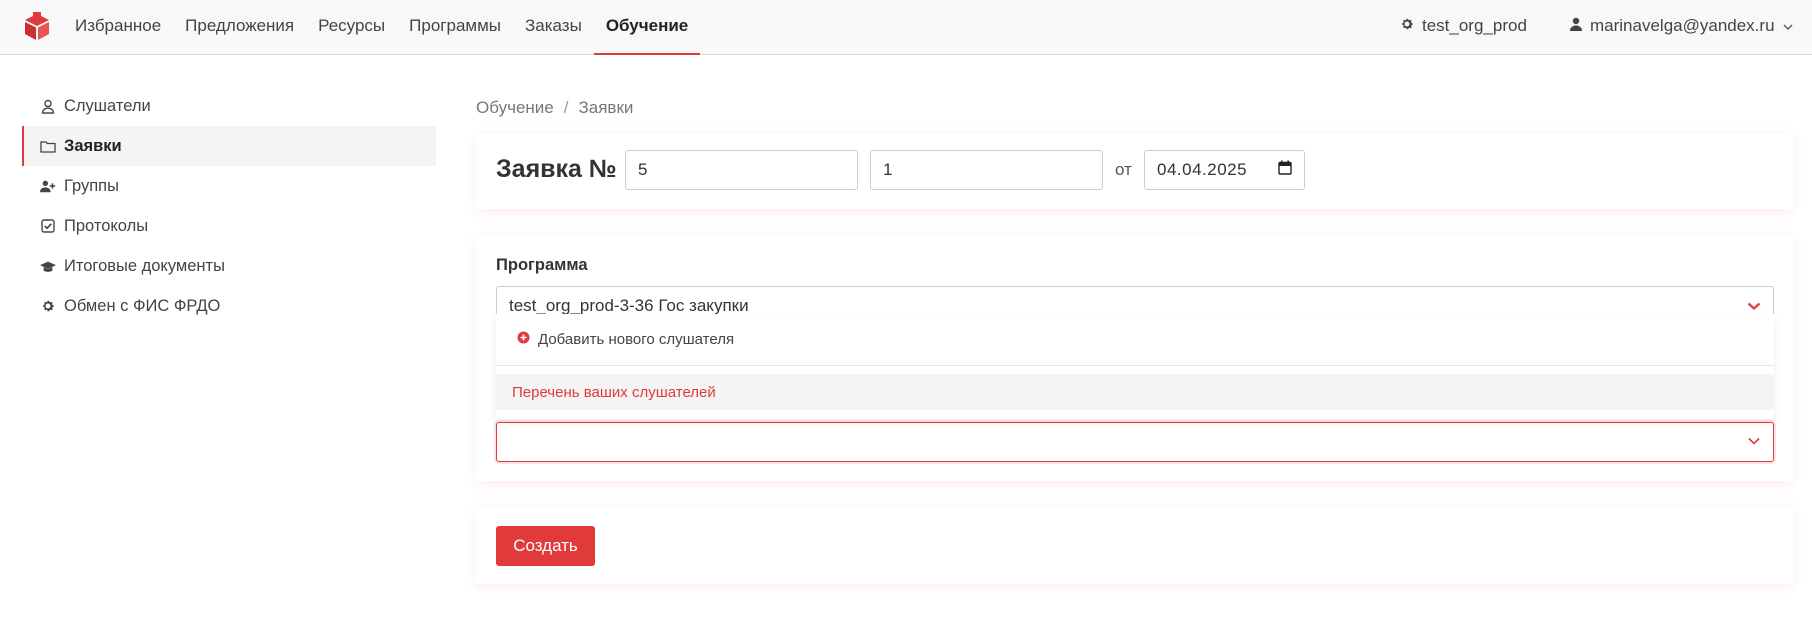 The height and width of the screenshot is (644, 1812). What do you see at coordinates (229, 106) in the screenshot?
I see `sidebar-item-listeners: Слушатели` at bounding box center [229, 106].